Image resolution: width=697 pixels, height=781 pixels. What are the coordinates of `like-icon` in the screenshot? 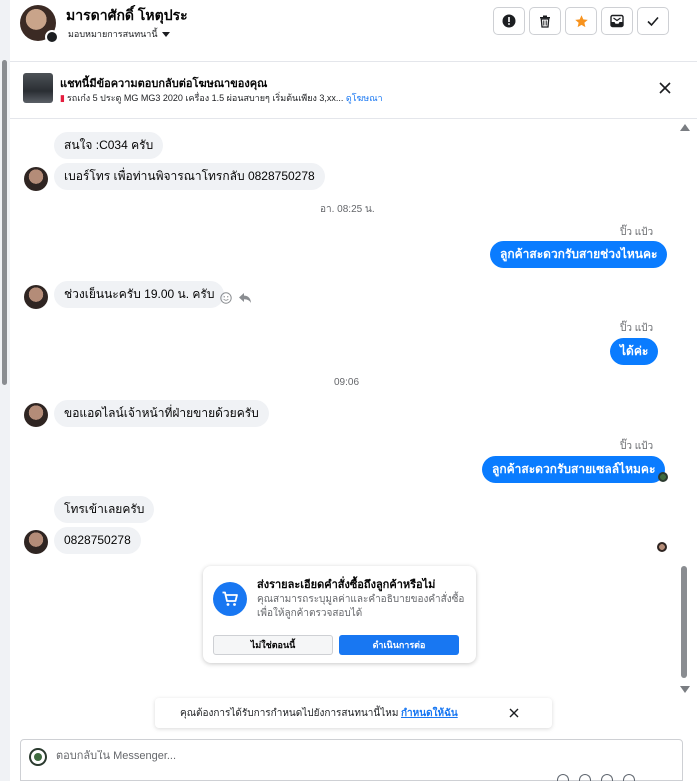 It's located at (629, 777).